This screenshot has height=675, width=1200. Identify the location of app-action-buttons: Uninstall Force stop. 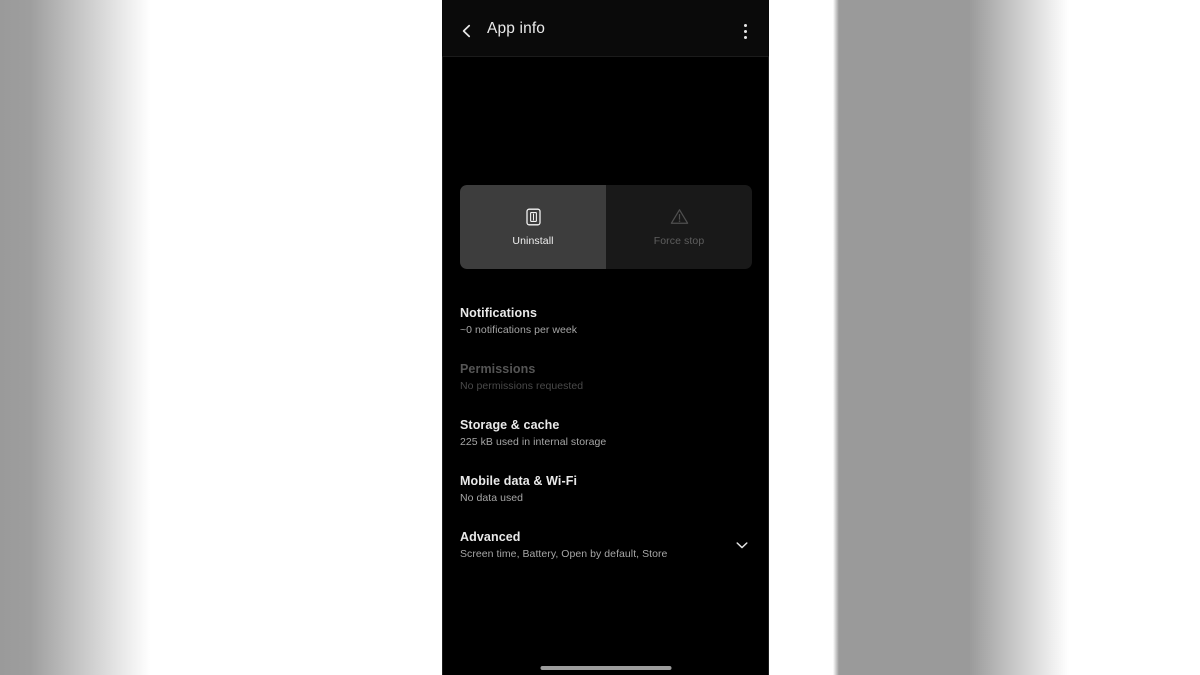
(606, 227).